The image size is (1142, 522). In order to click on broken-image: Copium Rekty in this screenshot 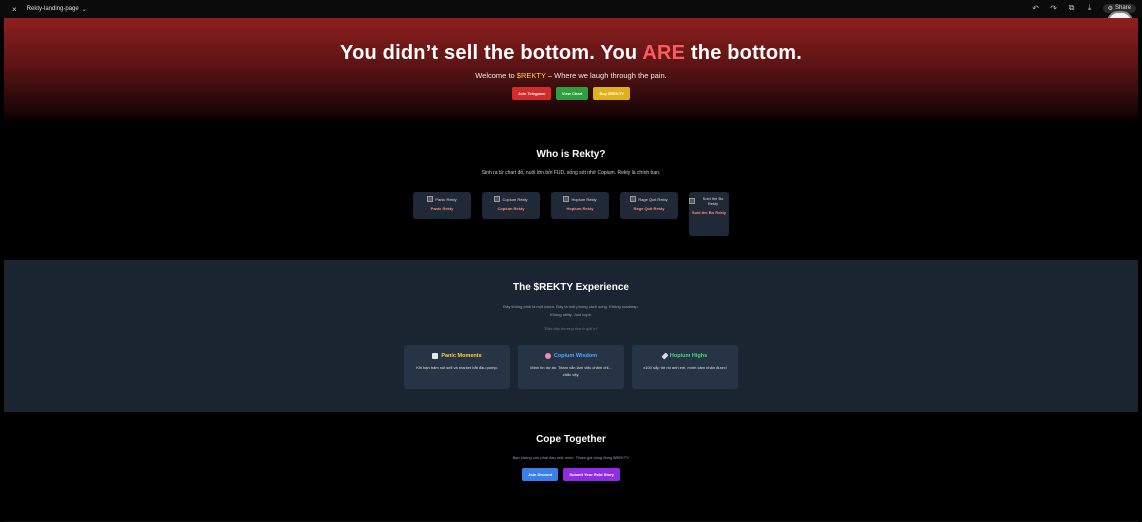, I will do `click(511, 199)`.